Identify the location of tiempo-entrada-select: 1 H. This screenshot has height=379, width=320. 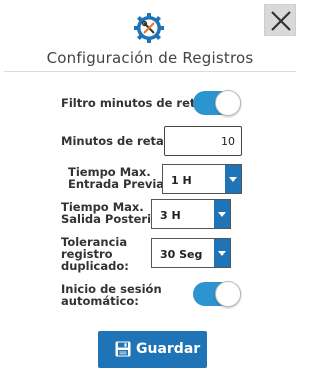
(202, 179).